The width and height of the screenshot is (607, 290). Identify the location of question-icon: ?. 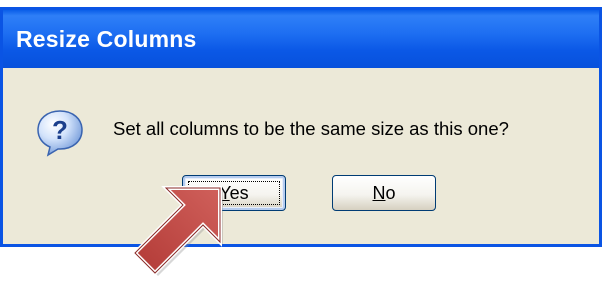
(60, 133).